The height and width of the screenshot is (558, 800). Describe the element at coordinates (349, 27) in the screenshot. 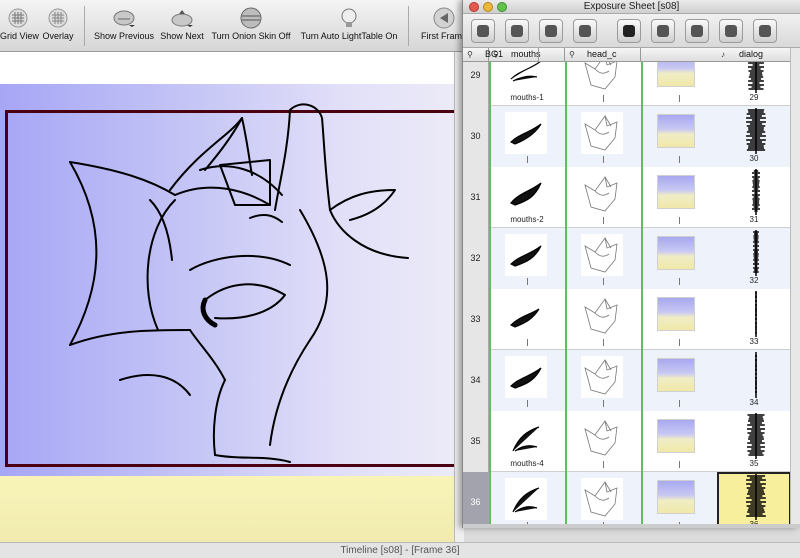

I see `auto-lighttable-button: Turn Auto LightTable On` at that location.